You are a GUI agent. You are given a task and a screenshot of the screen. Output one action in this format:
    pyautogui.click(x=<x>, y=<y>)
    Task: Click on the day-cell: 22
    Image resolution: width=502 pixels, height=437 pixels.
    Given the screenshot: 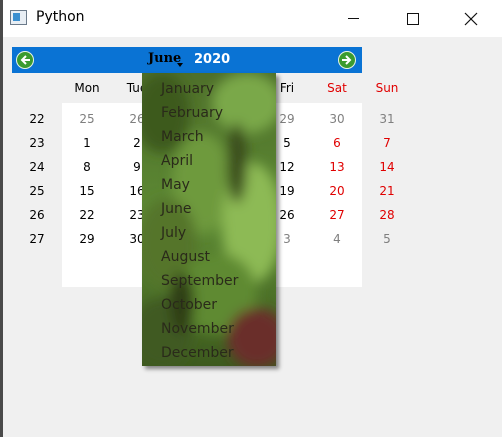 What is the action you would take?
    pyautogui.click(x=87, y=215)
    